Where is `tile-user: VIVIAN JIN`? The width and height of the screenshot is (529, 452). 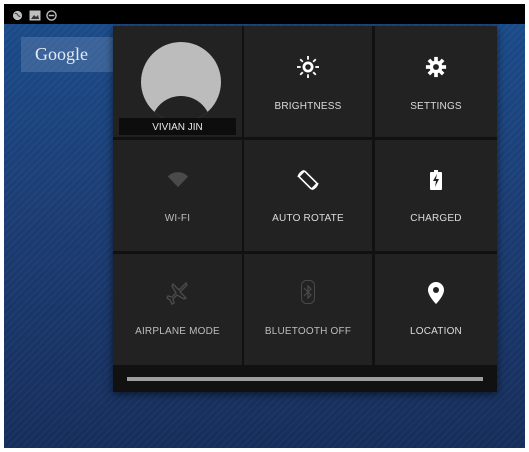
tile-user: VIVIAN JIN is located at coordinates (177, 81).